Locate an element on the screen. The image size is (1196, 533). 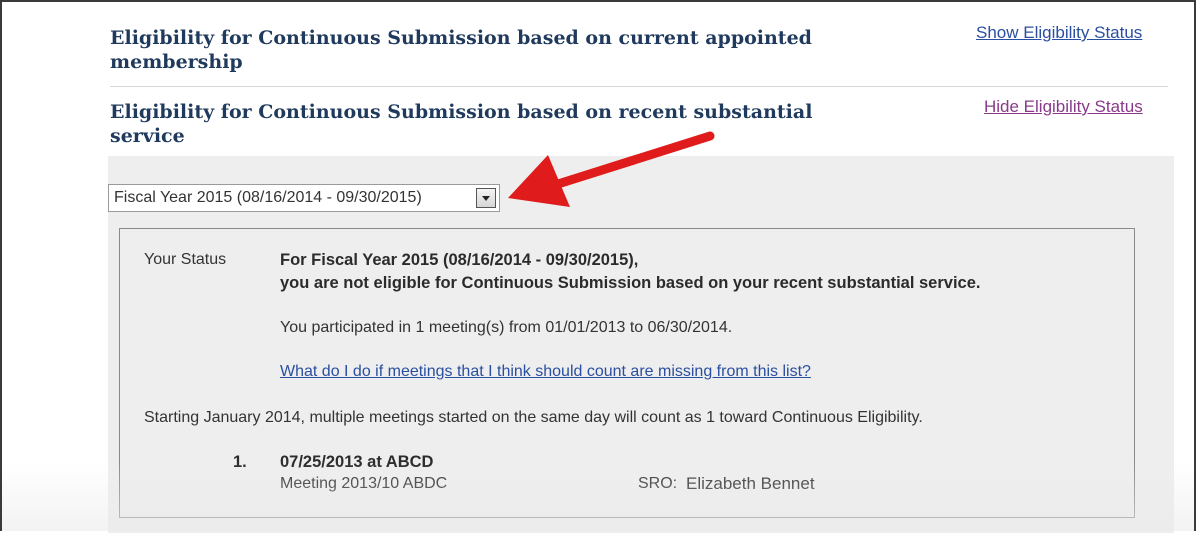
meeting-id: Meeting 2013/10 ABDC is located at coordinates (364, 483).